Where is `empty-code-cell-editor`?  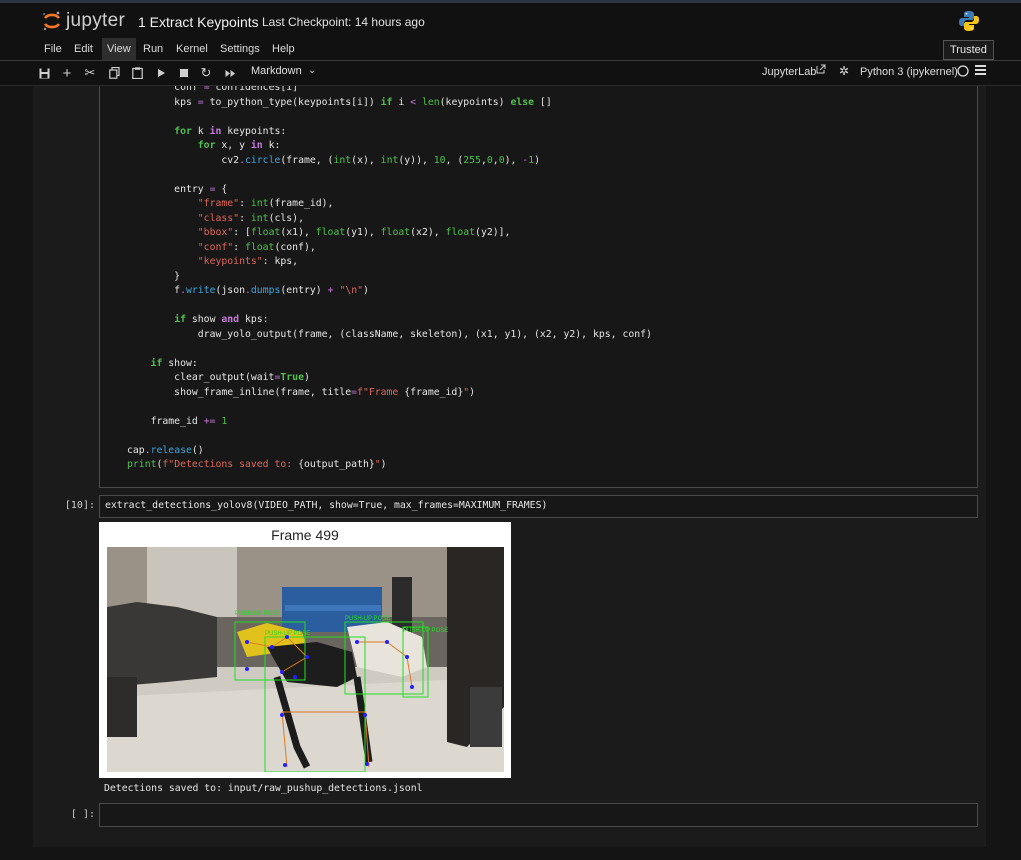
empty-code-cell-editor is located at coordinates (538, 815).